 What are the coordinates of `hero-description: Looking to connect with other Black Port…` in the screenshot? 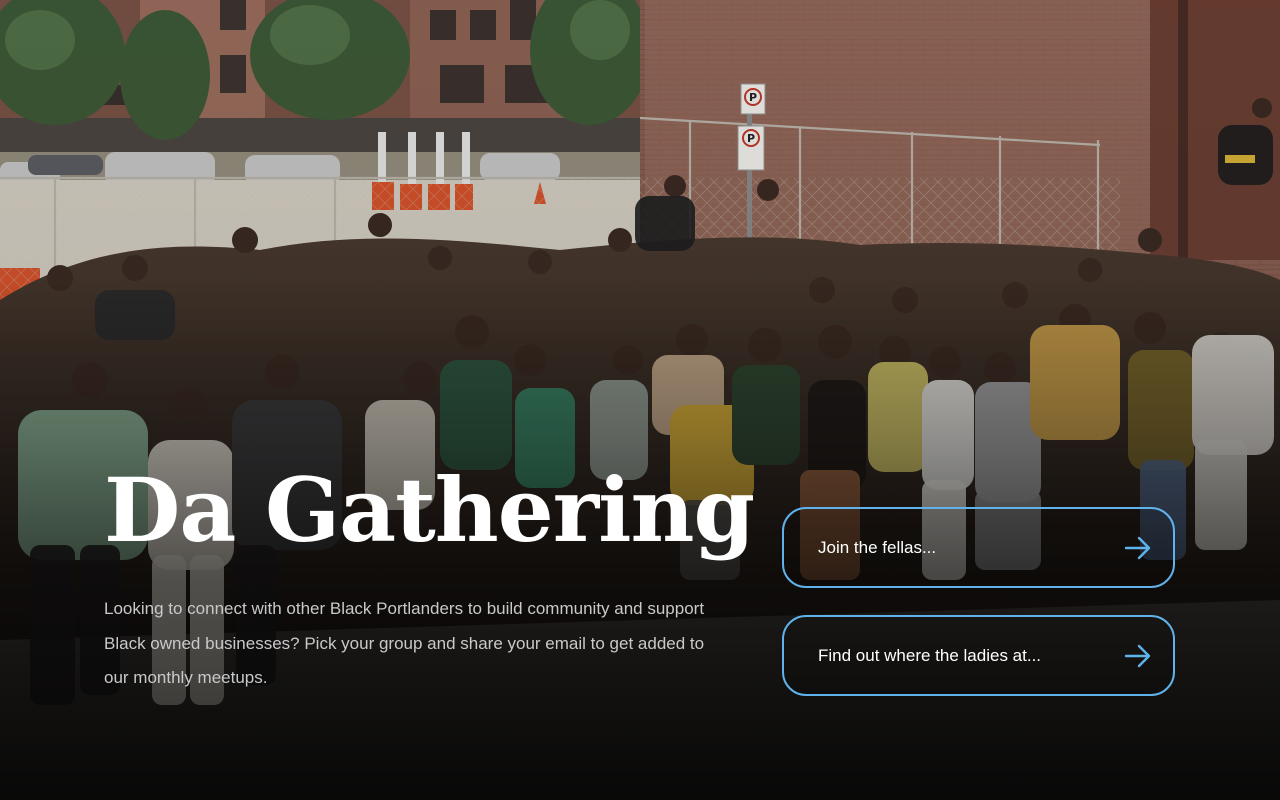 It's located at (404, 643).